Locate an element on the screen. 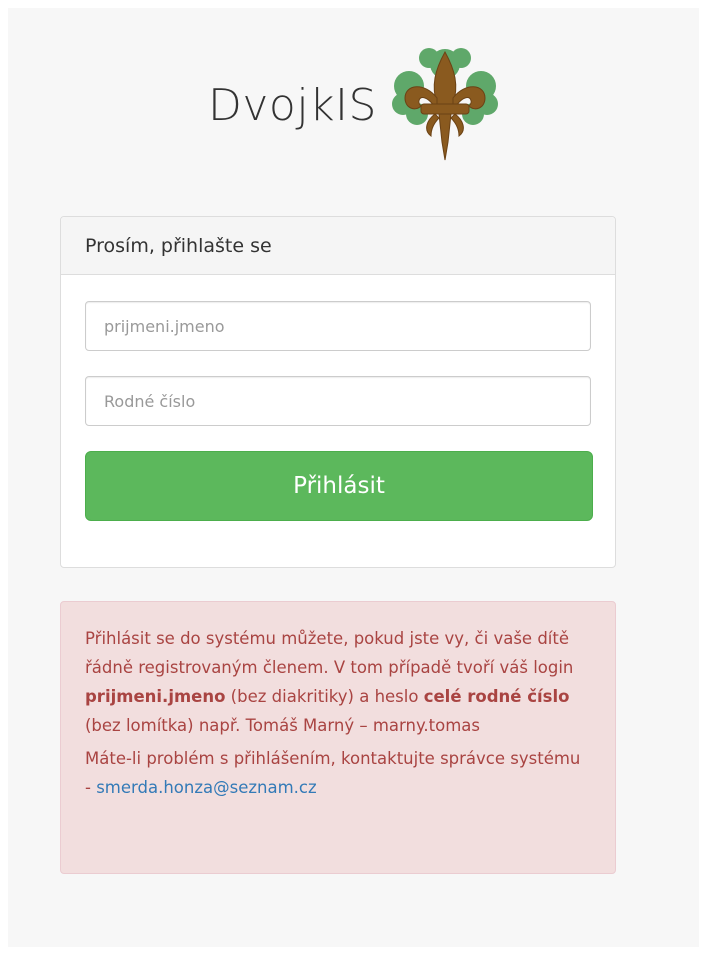 Image resolution: width=707 pixels, height=955 pixels. login-panel-heading: Prosím, přihlašte se is located at coordinates (338, 246).